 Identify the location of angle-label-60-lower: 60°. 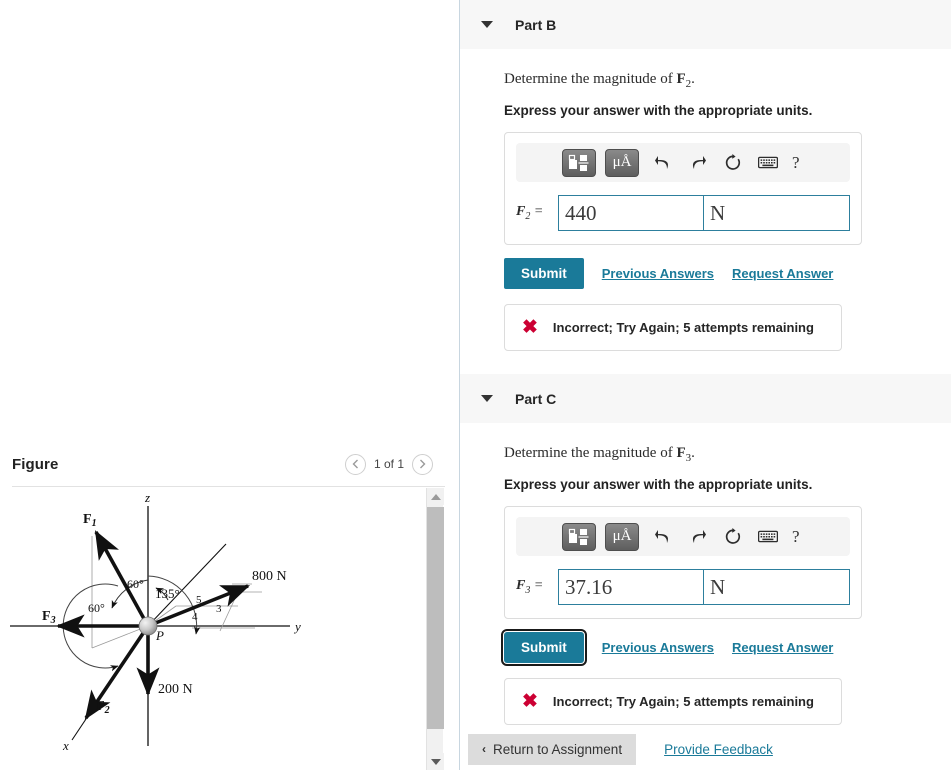
(96, 608).